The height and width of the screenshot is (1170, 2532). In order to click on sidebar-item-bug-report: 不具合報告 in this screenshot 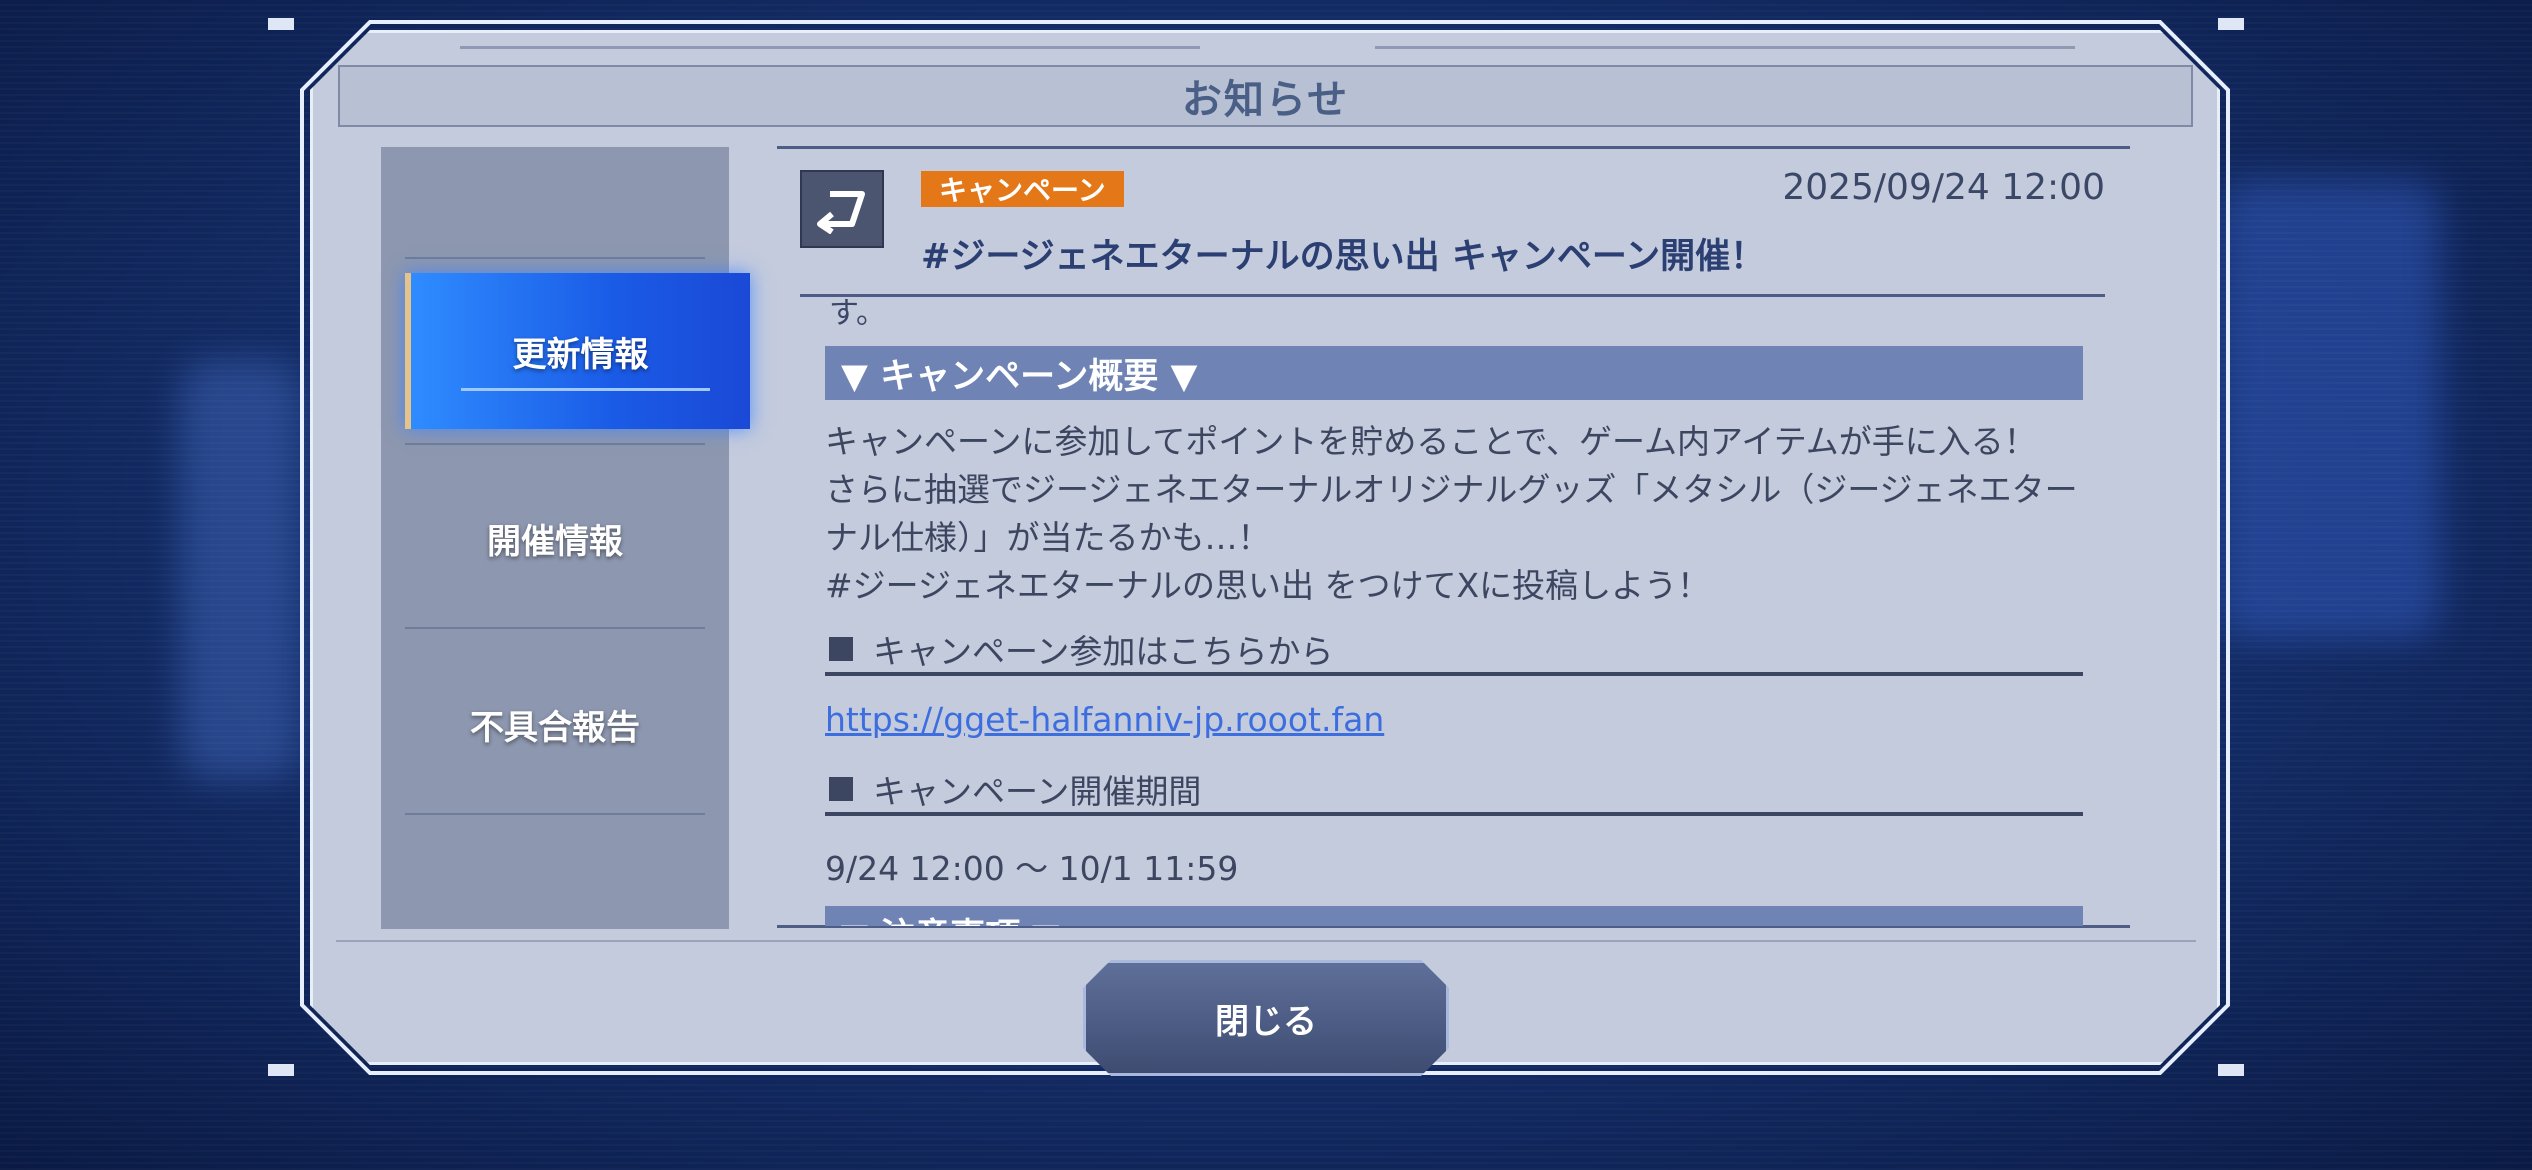, I will do `click(555, 724)`.